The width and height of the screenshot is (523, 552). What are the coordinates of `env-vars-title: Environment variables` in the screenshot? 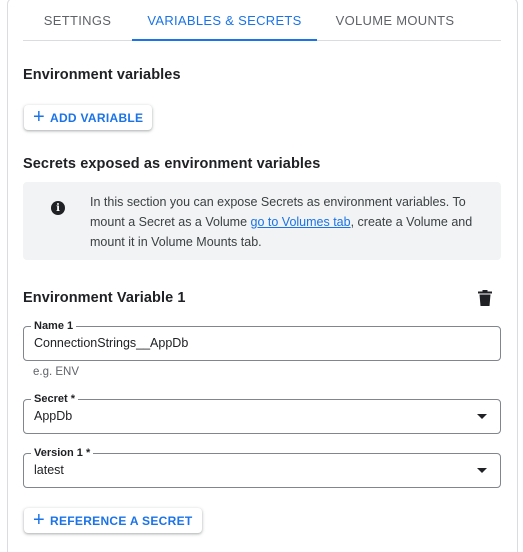 It's located at (102, 75).